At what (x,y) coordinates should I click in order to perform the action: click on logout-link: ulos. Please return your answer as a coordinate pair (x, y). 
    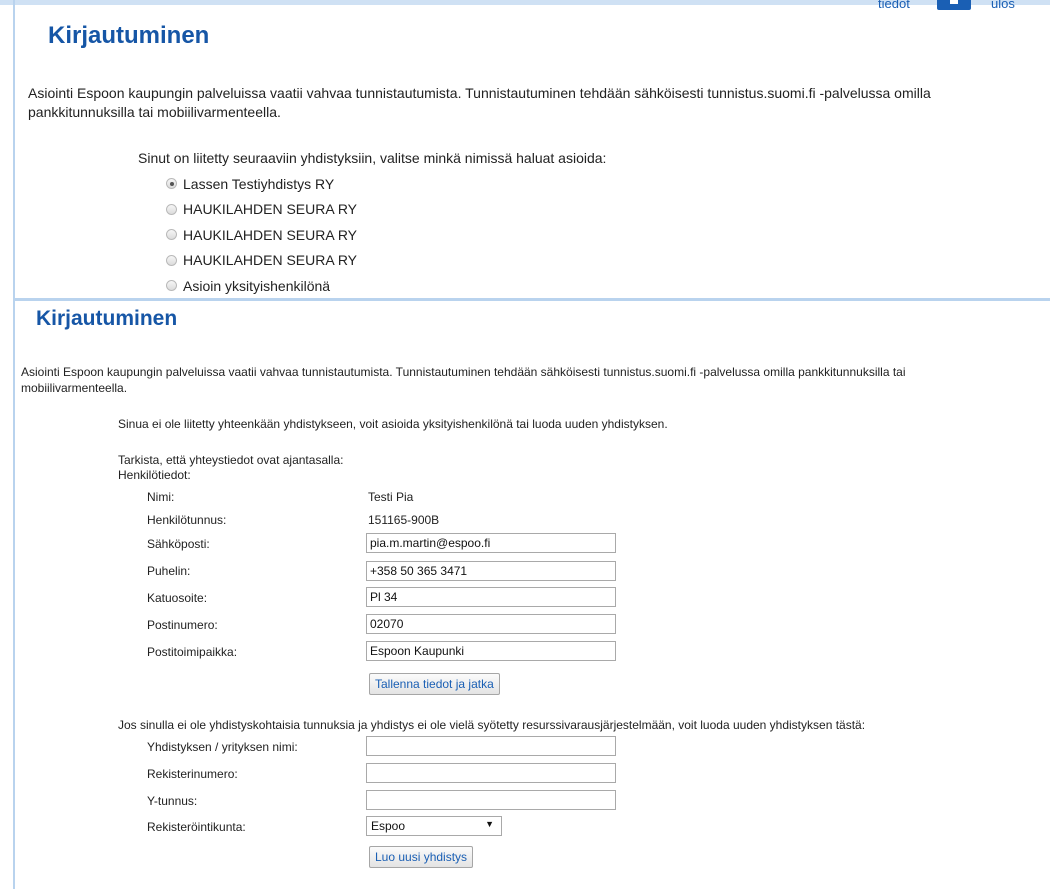
    Looking at the image, I should click on (1003, 5).